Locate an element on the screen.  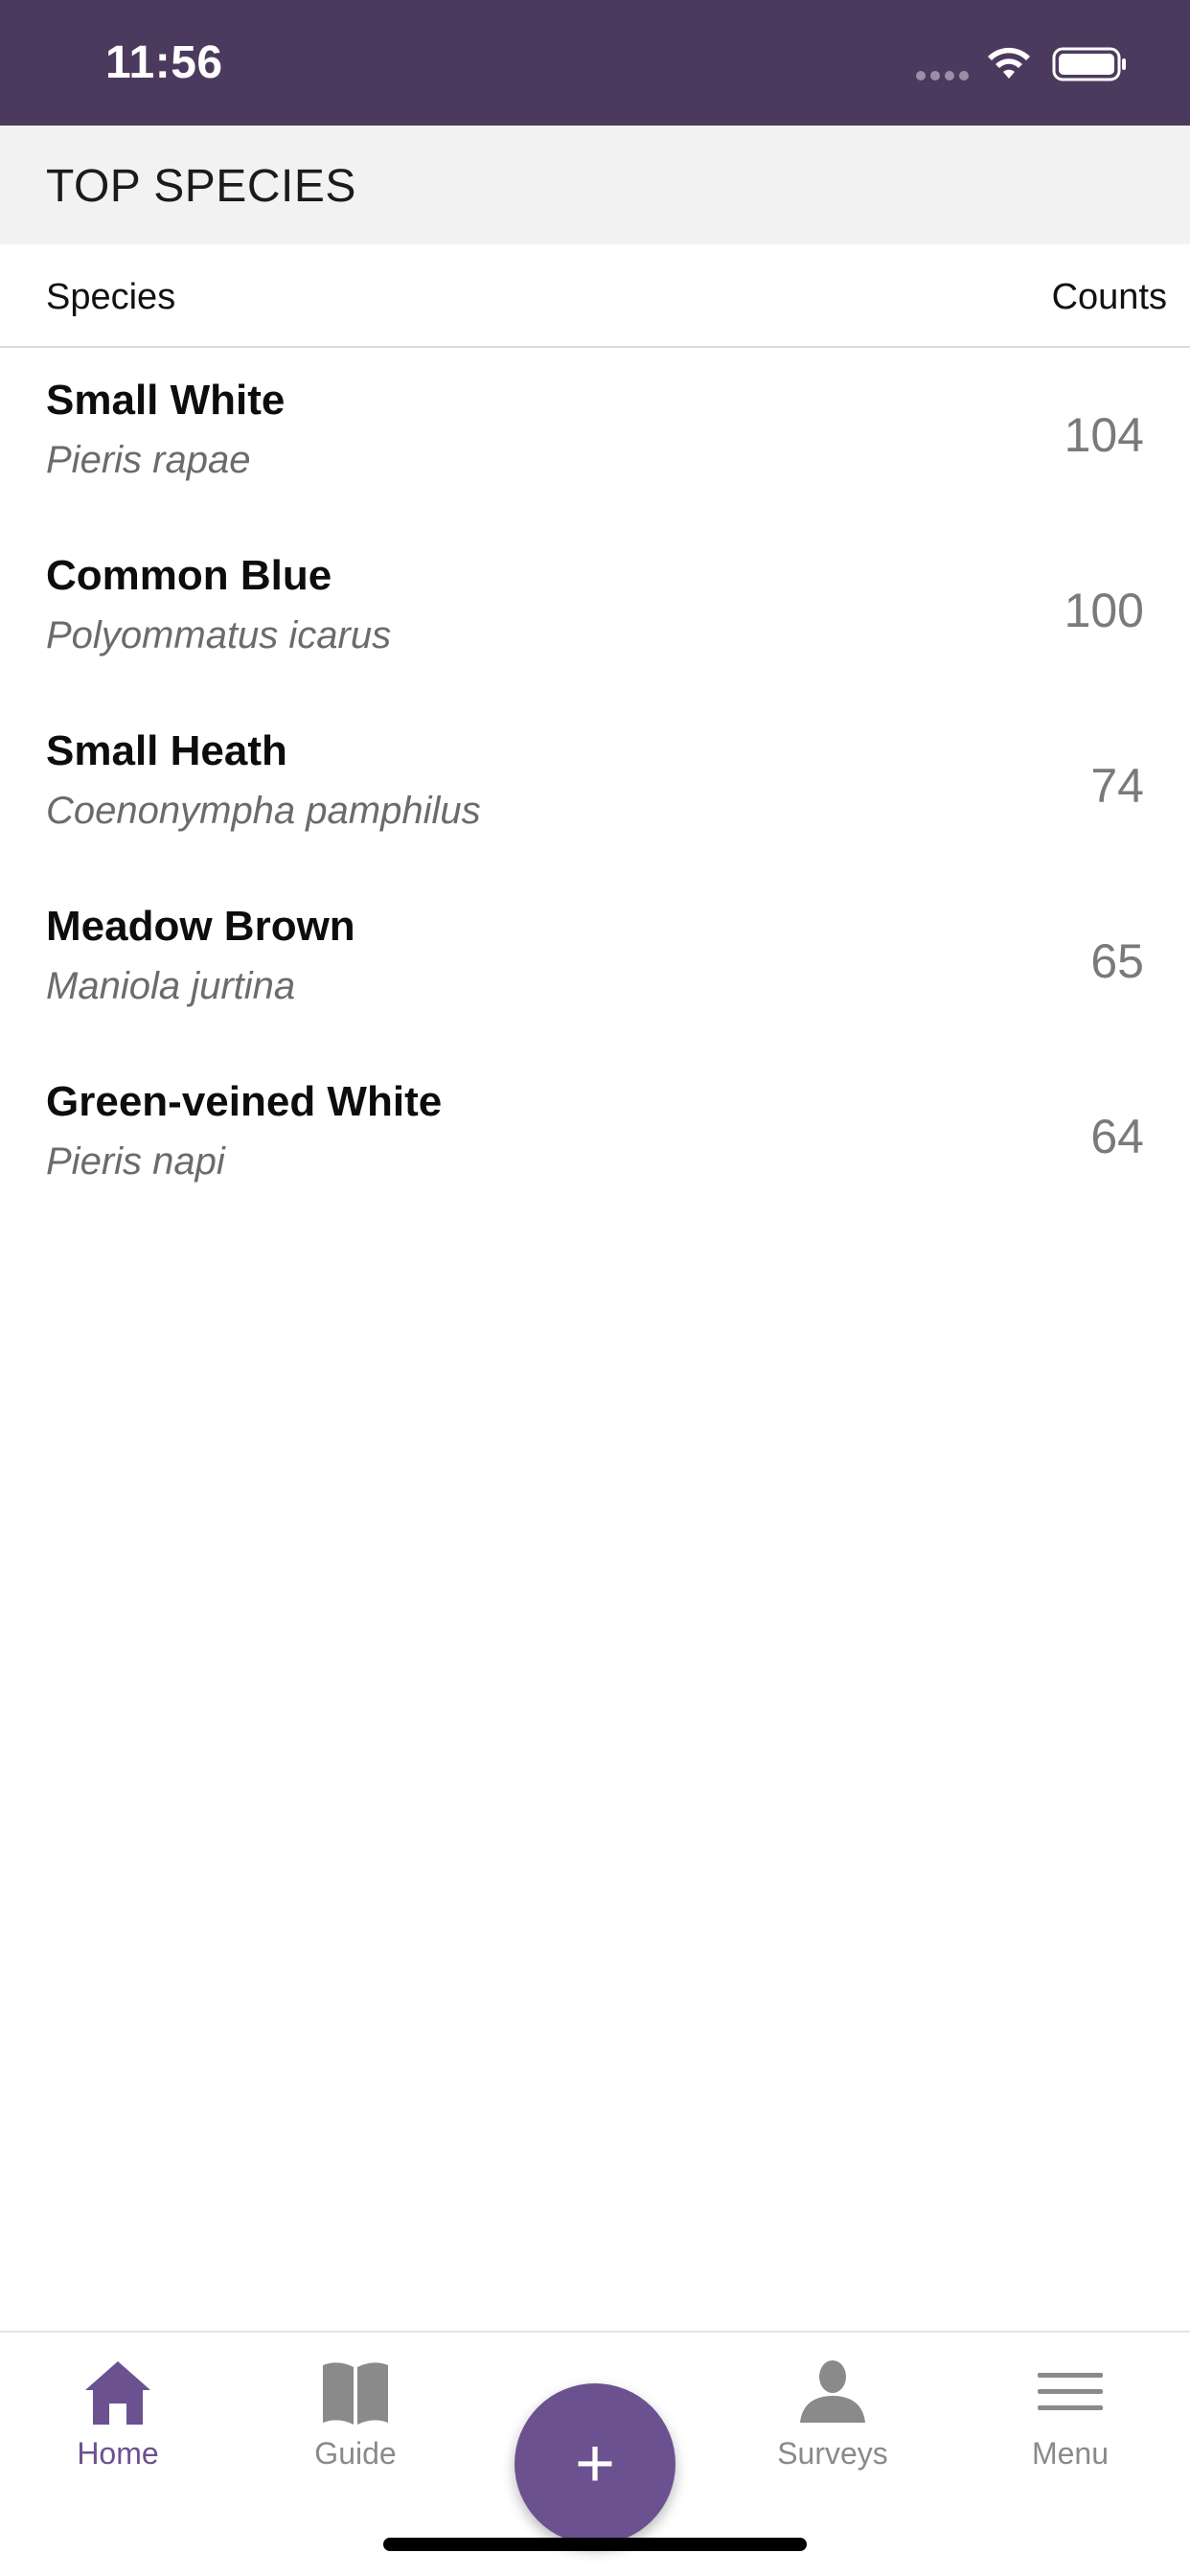
species-latin-name: Maniola jurtina is located at coordinates (171, 986).